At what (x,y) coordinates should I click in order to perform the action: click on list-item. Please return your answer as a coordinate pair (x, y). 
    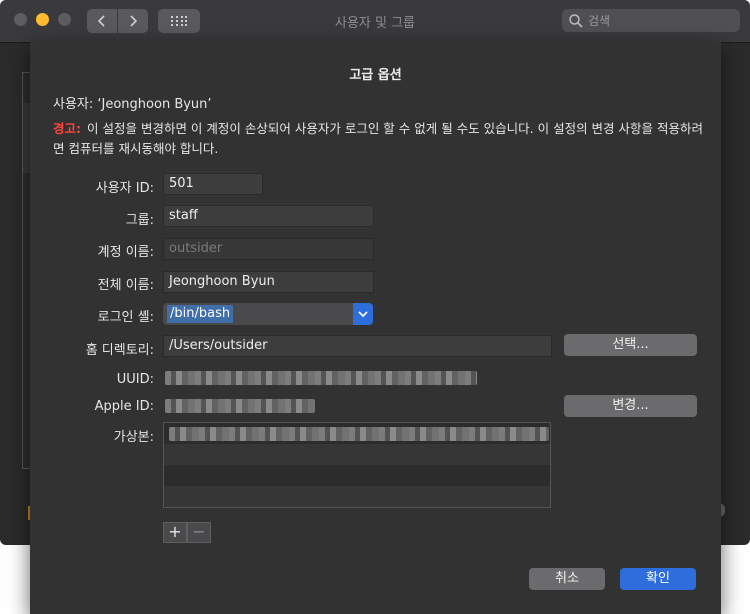
    Looking at the image, I should click on (357, 433).